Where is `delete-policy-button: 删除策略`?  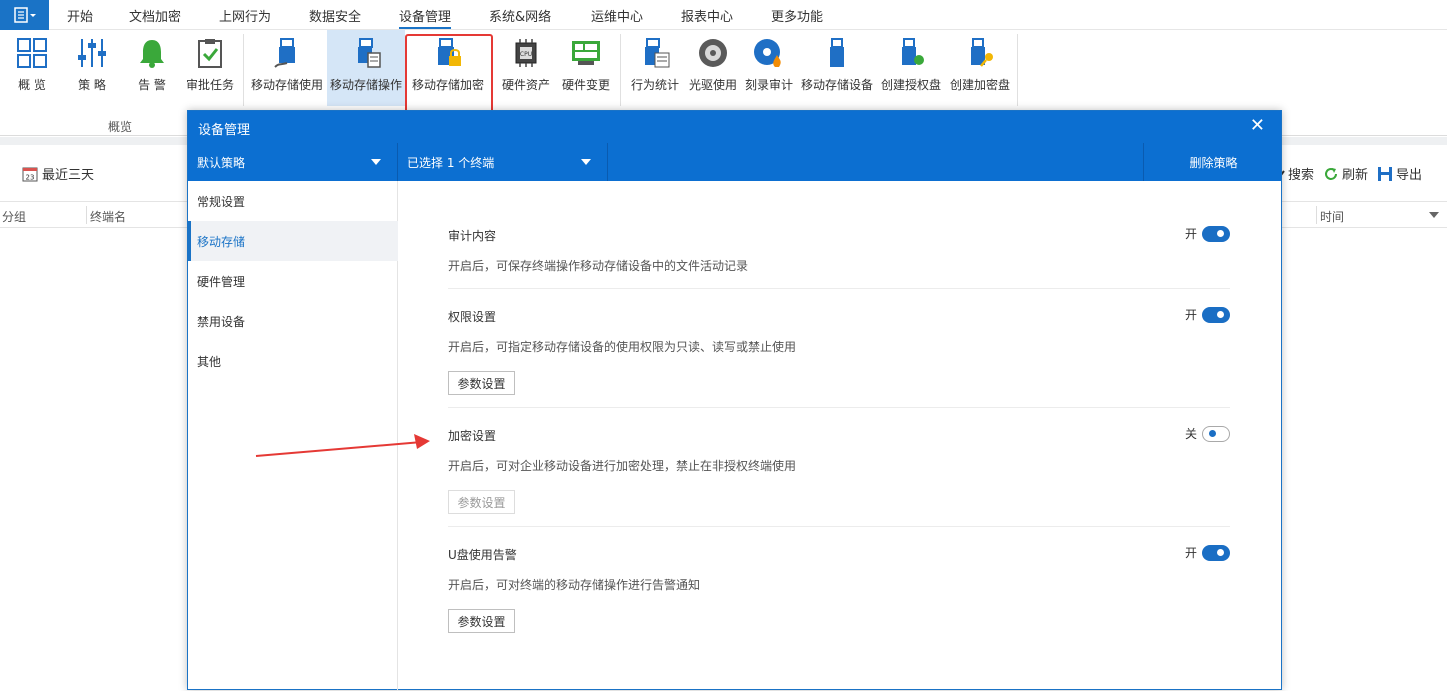
delete-policy-button: 删除策略 is located at coordinates (1213, 162).